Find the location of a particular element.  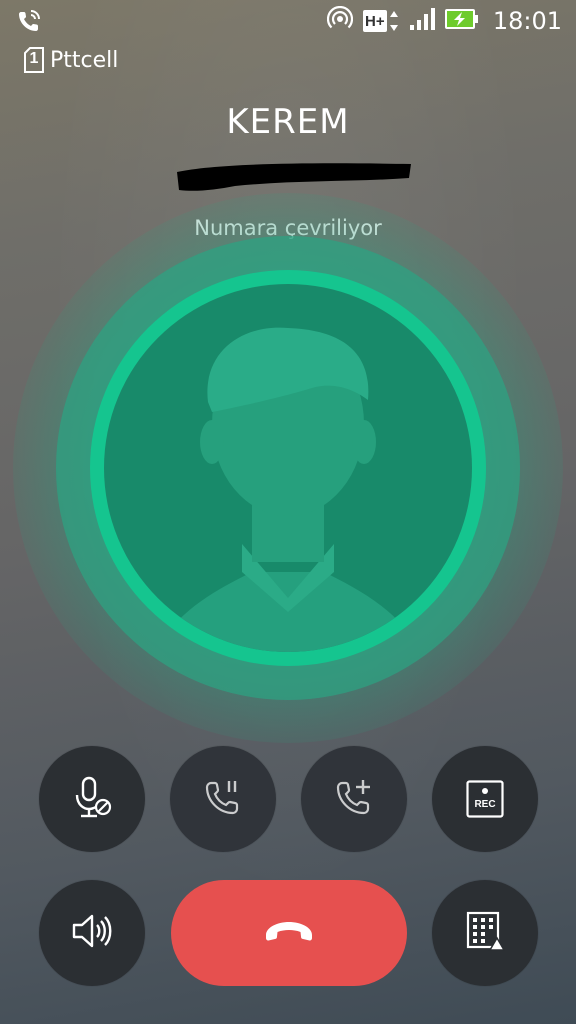

sim-slot-number: 1 is located at coordinates (34, 58).